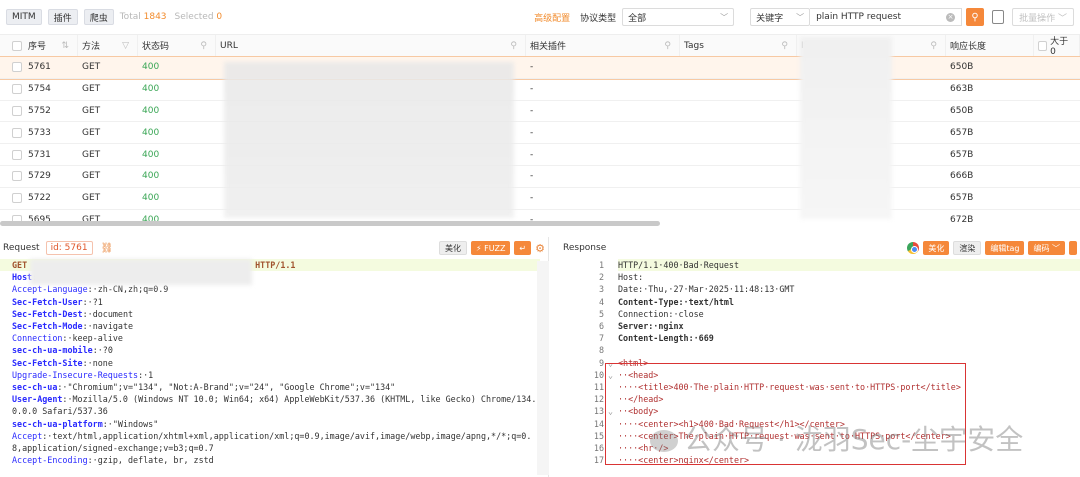  What do you see at coordinates (523, 248) in the screenshot?
I see `send-button: ↵` at bounding box center [523, 248].